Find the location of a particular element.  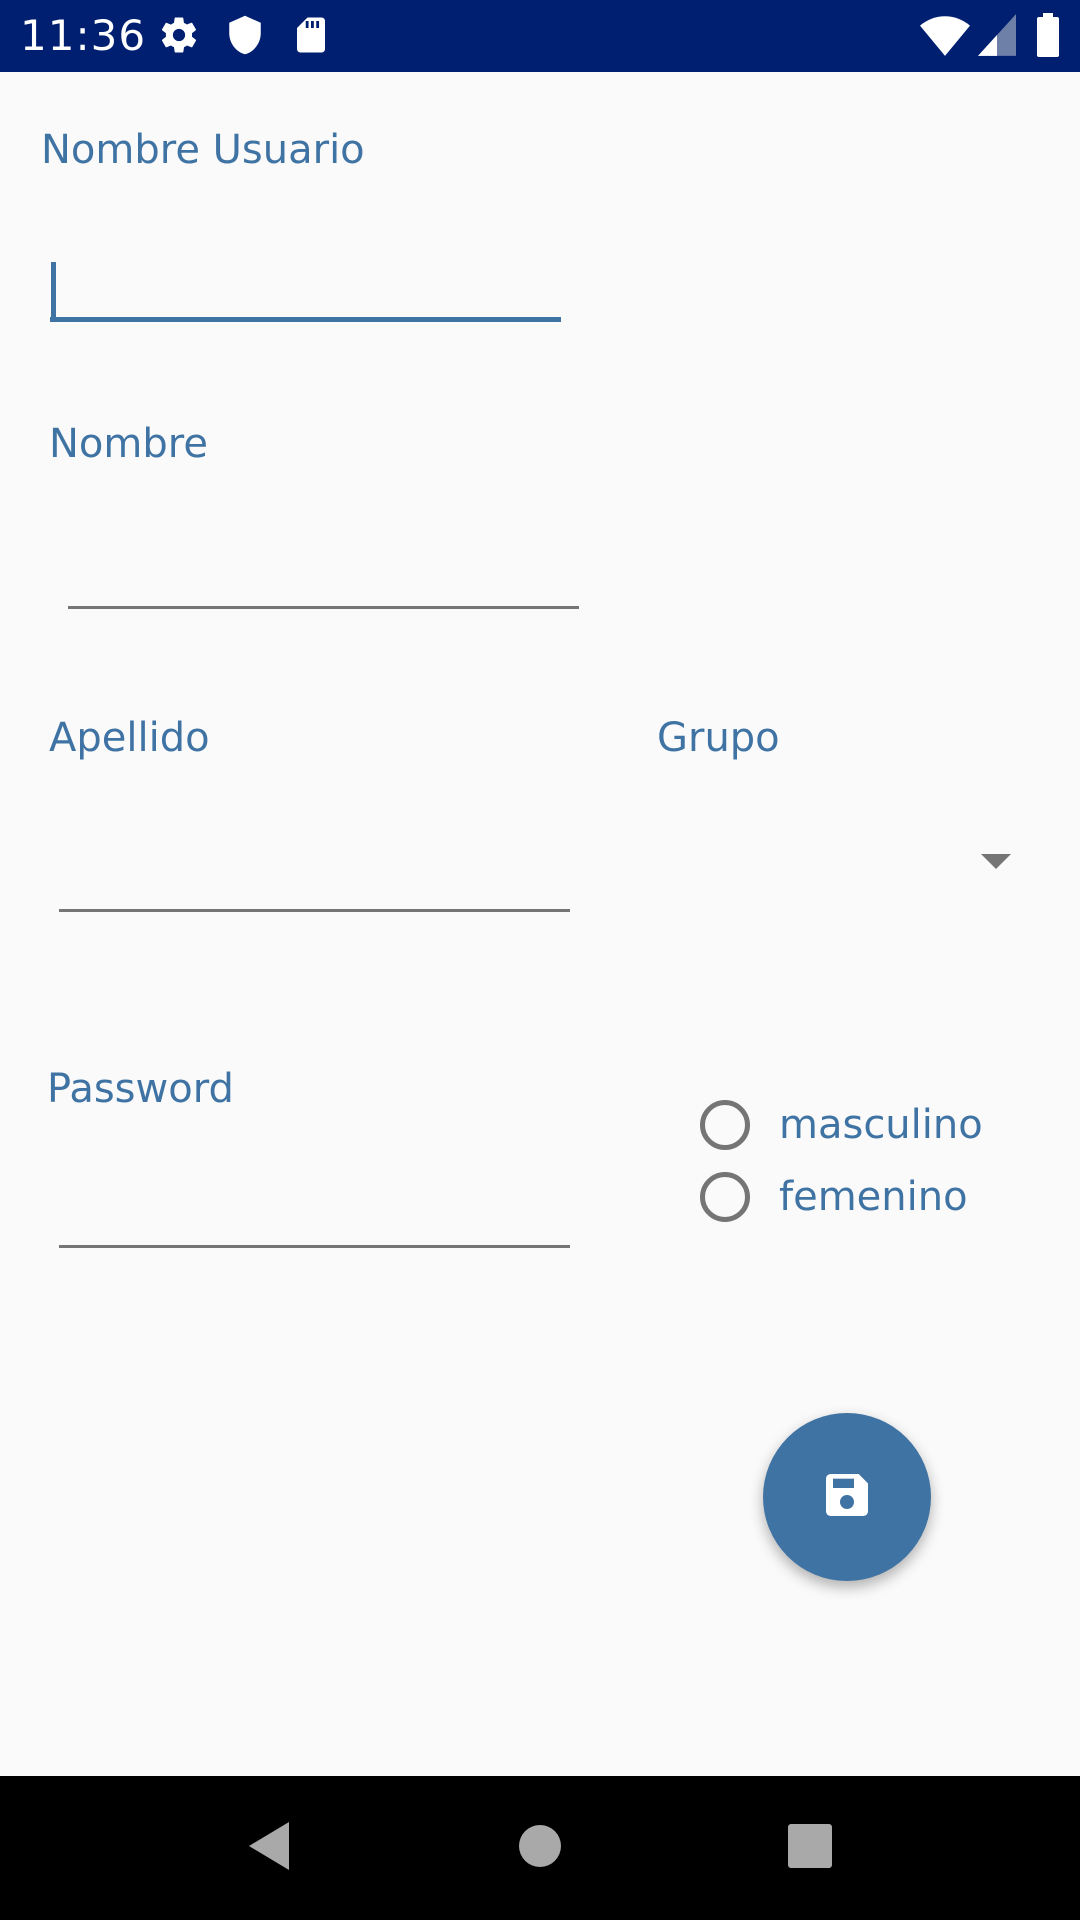

password-field is located at coordinates (314, 1218).